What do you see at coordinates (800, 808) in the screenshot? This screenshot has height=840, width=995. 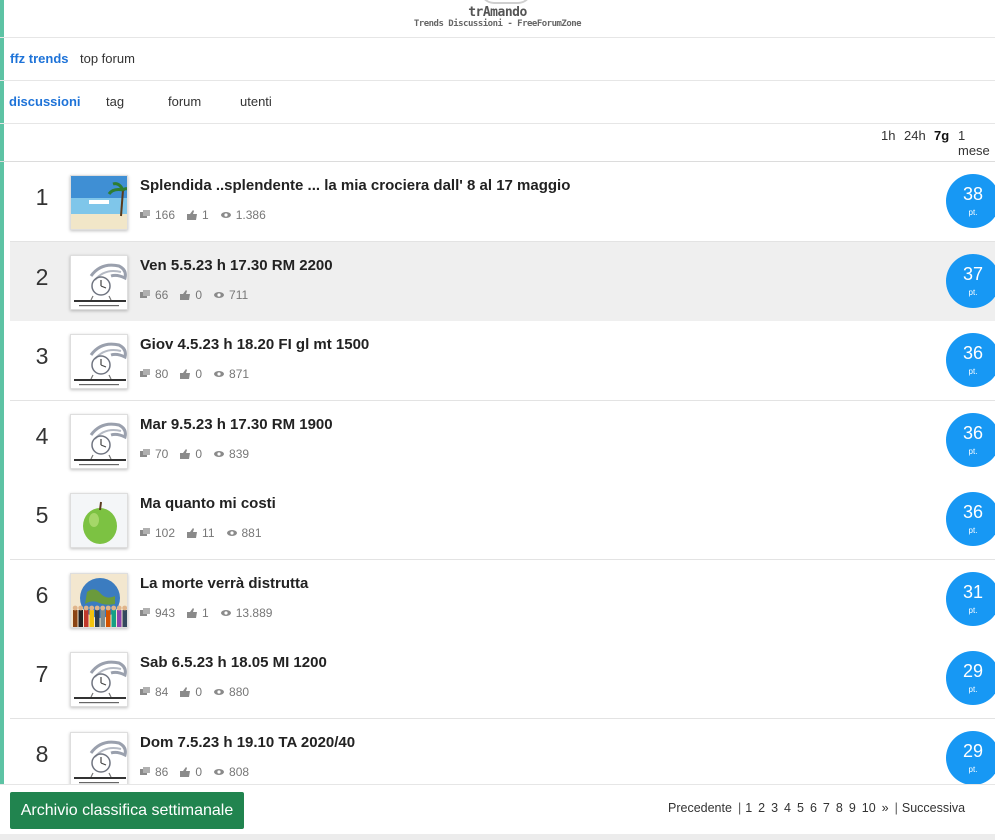 I see `pagination-page-5: 5` at bounding box center [800, 808].